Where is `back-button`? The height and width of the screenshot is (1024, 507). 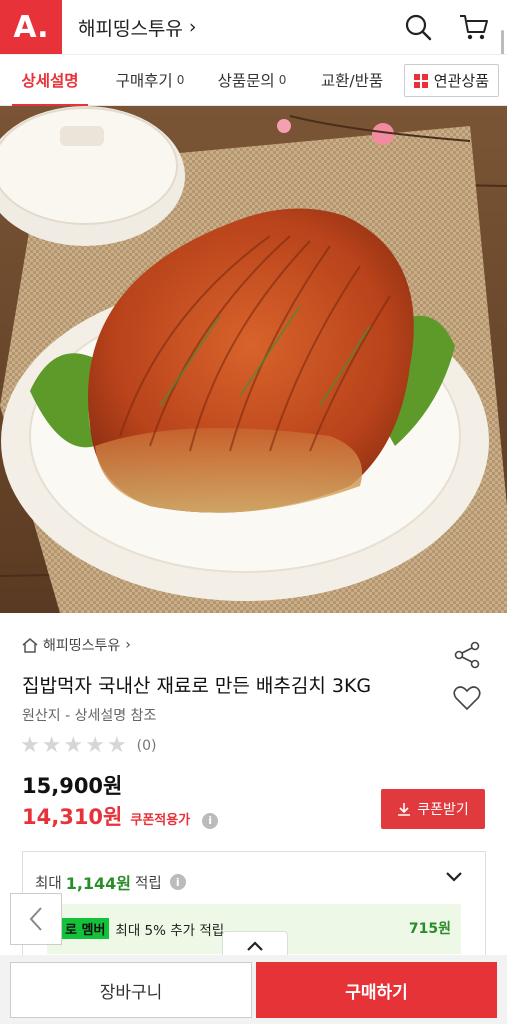
back-button is located at coordinates (36, 919).